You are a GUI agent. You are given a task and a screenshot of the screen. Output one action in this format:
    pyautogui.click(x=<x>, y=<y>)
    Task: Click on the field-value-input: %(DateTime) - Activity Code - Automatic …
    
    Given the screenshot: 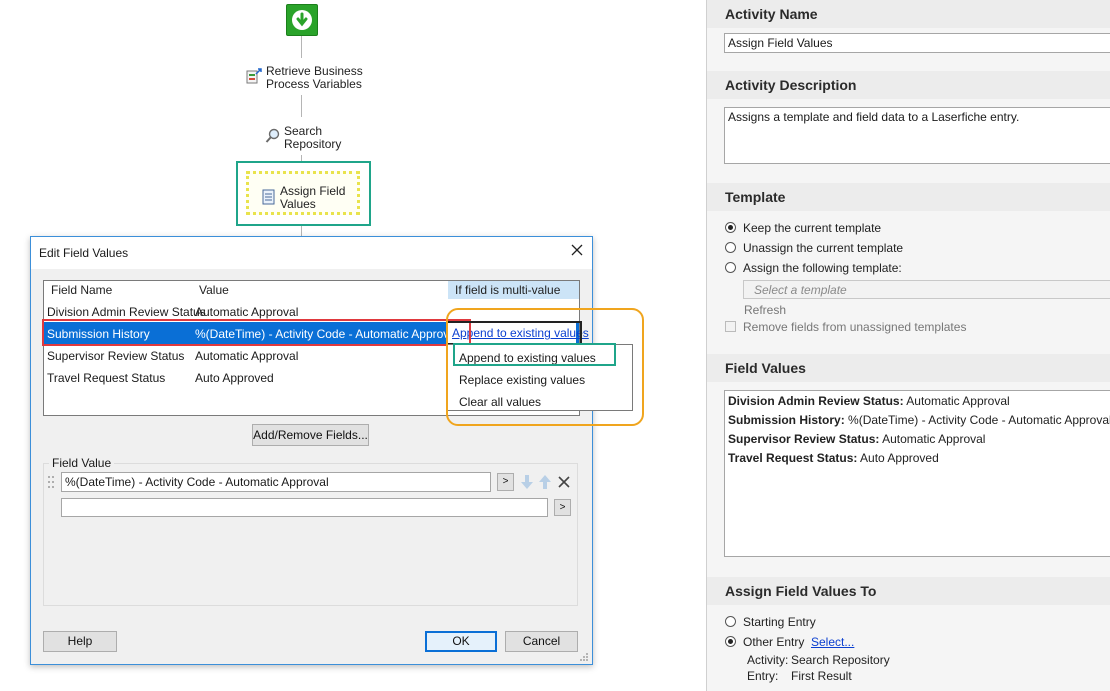 What is the action you would take?
    pyautogui.click(x=276, y=482)
    